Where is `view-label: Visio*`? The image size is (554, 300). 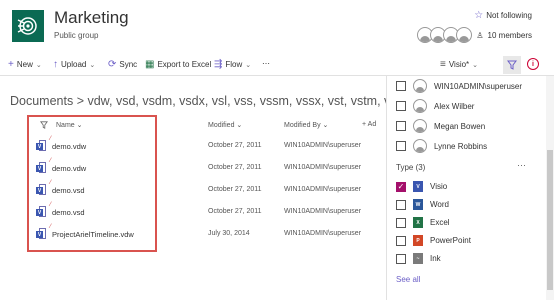 view-label: Visio* is located at coordinates (459, 64).